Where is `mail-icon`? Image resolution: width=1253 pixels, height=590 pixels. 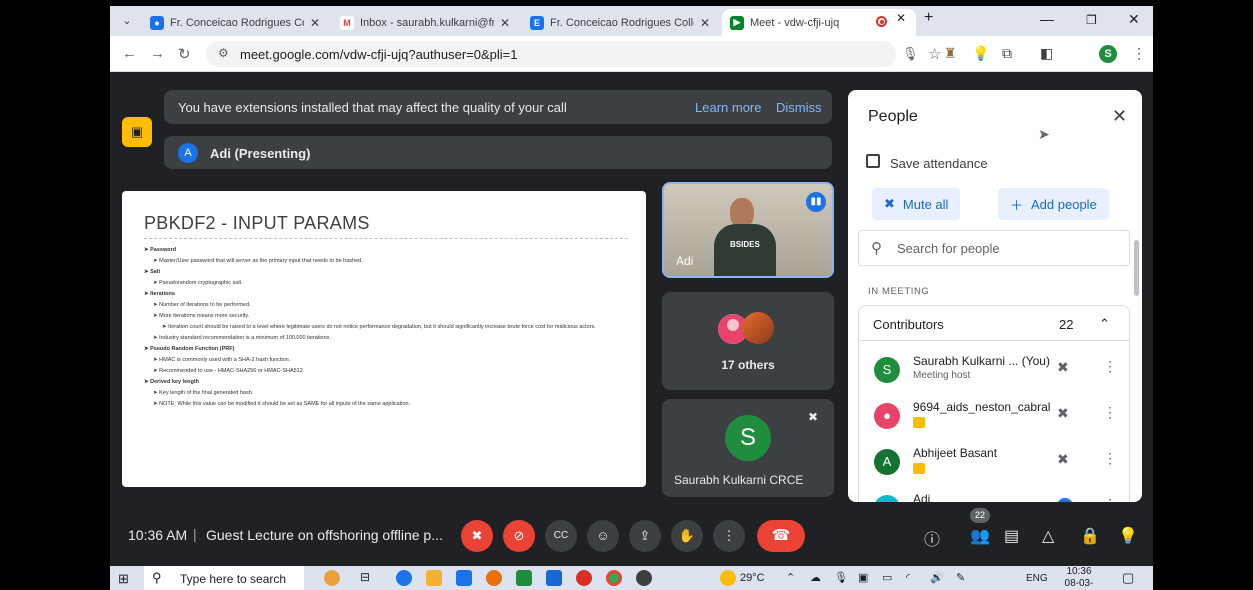 mail-icon is located at coordinates (464, 578).